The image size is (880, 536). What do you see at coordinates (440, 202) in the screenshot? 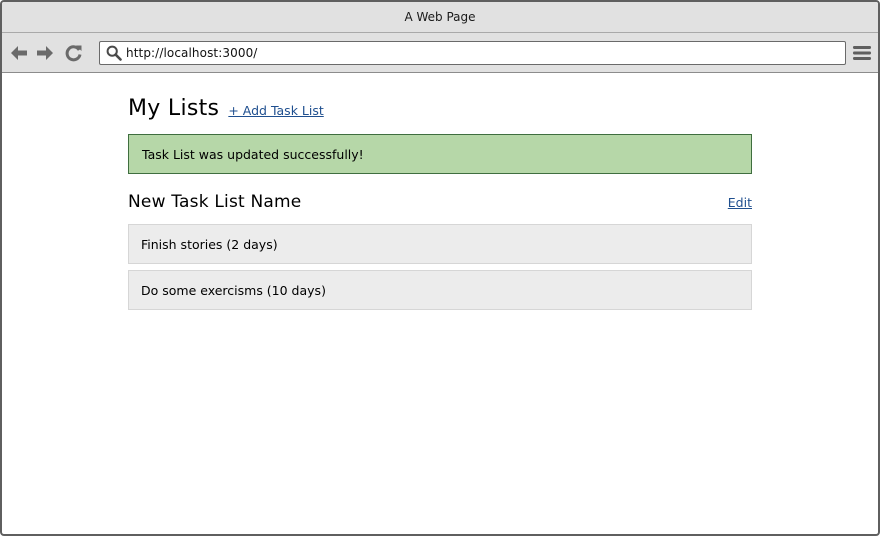
I see `task-list-header: New Task List Name Edit` at bounding box center [440, 202].